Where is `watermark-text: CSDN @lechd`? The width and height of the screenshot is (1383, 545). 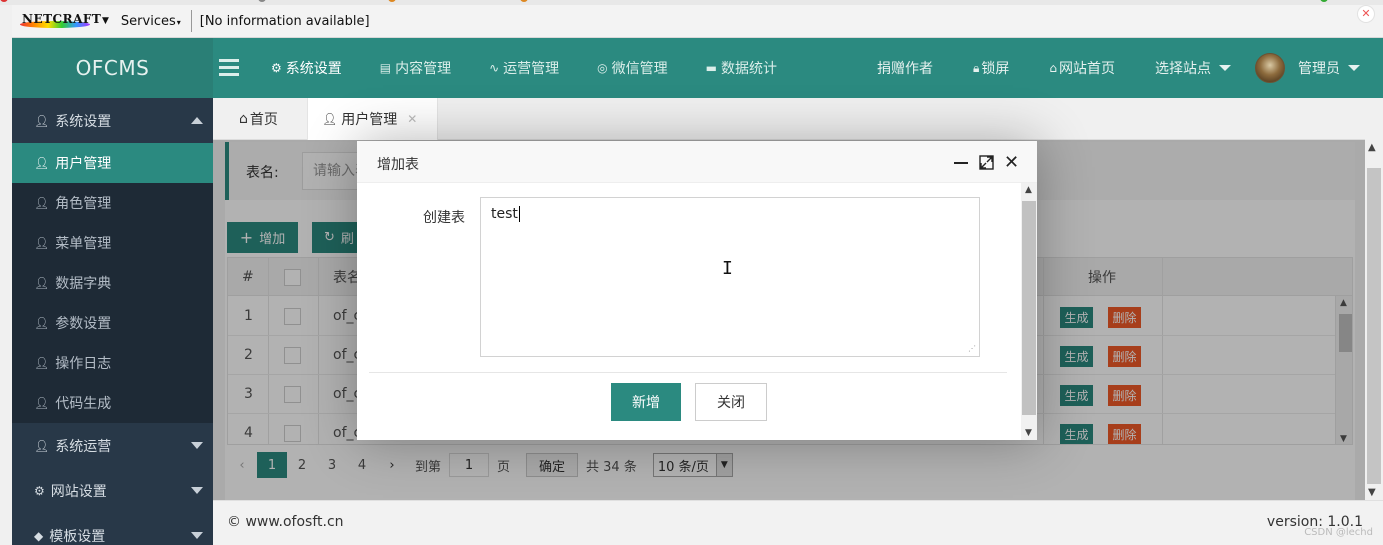
watermark-text: CSDN @lechd is located at coordinates (1338, 532).